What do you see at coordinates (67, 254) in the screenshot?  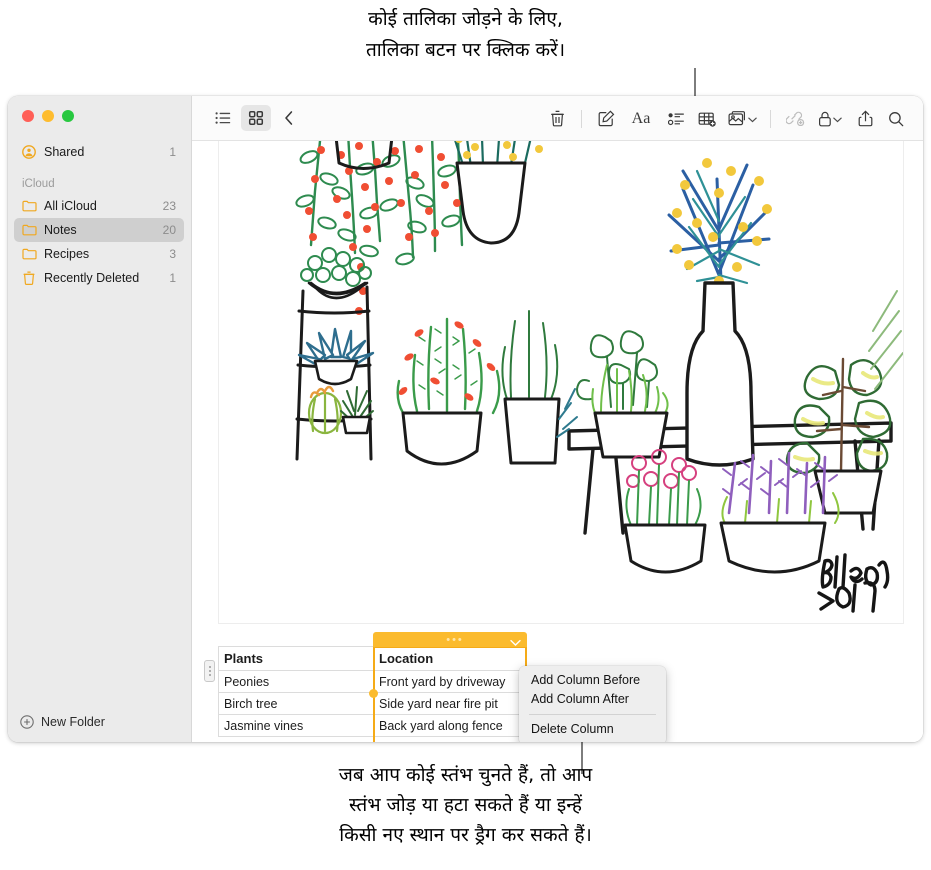 I see `sidebar-item-label: Recipes` at bounding box center [67, 254].